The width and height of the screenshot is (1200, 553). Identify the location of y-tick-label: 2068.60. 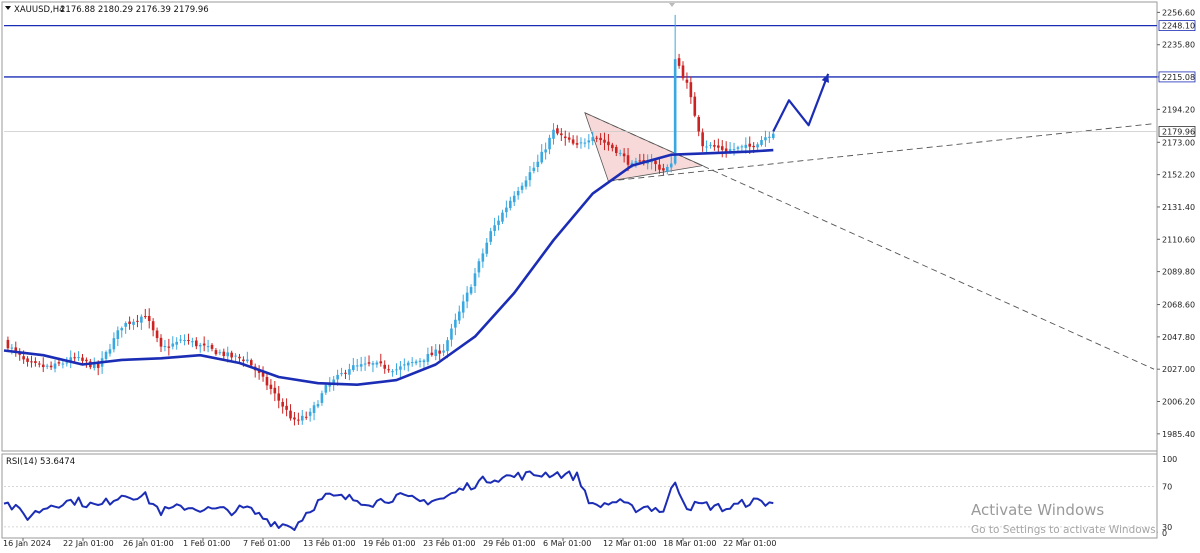
(1178, 305).